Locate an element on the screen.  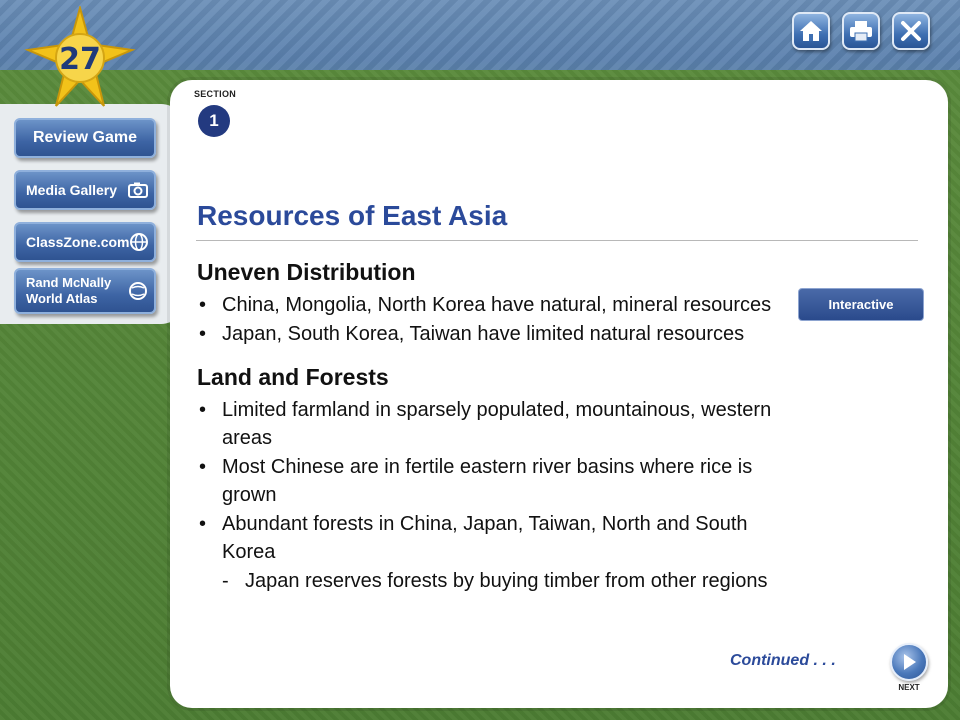
classzone-button: ClassZone.com is located at coordinates (85, 242).